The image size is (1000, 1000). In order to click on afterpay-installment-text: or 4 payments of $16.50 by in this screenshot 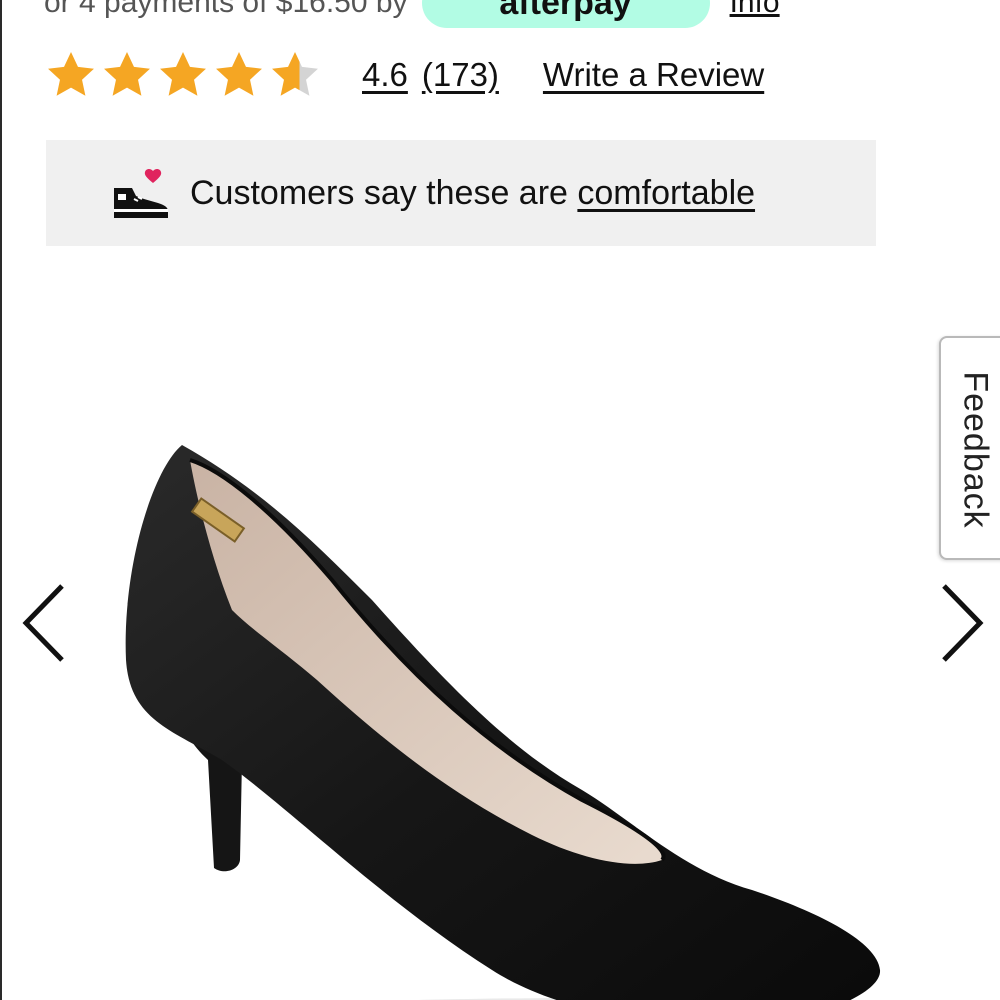, I will do `click(226, 9)`.